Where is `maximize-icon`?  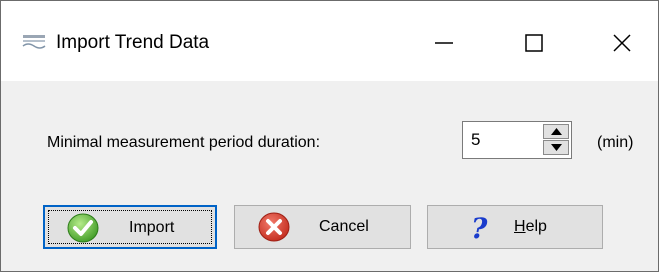 maximize-icon is located at coordinates (534, 43).